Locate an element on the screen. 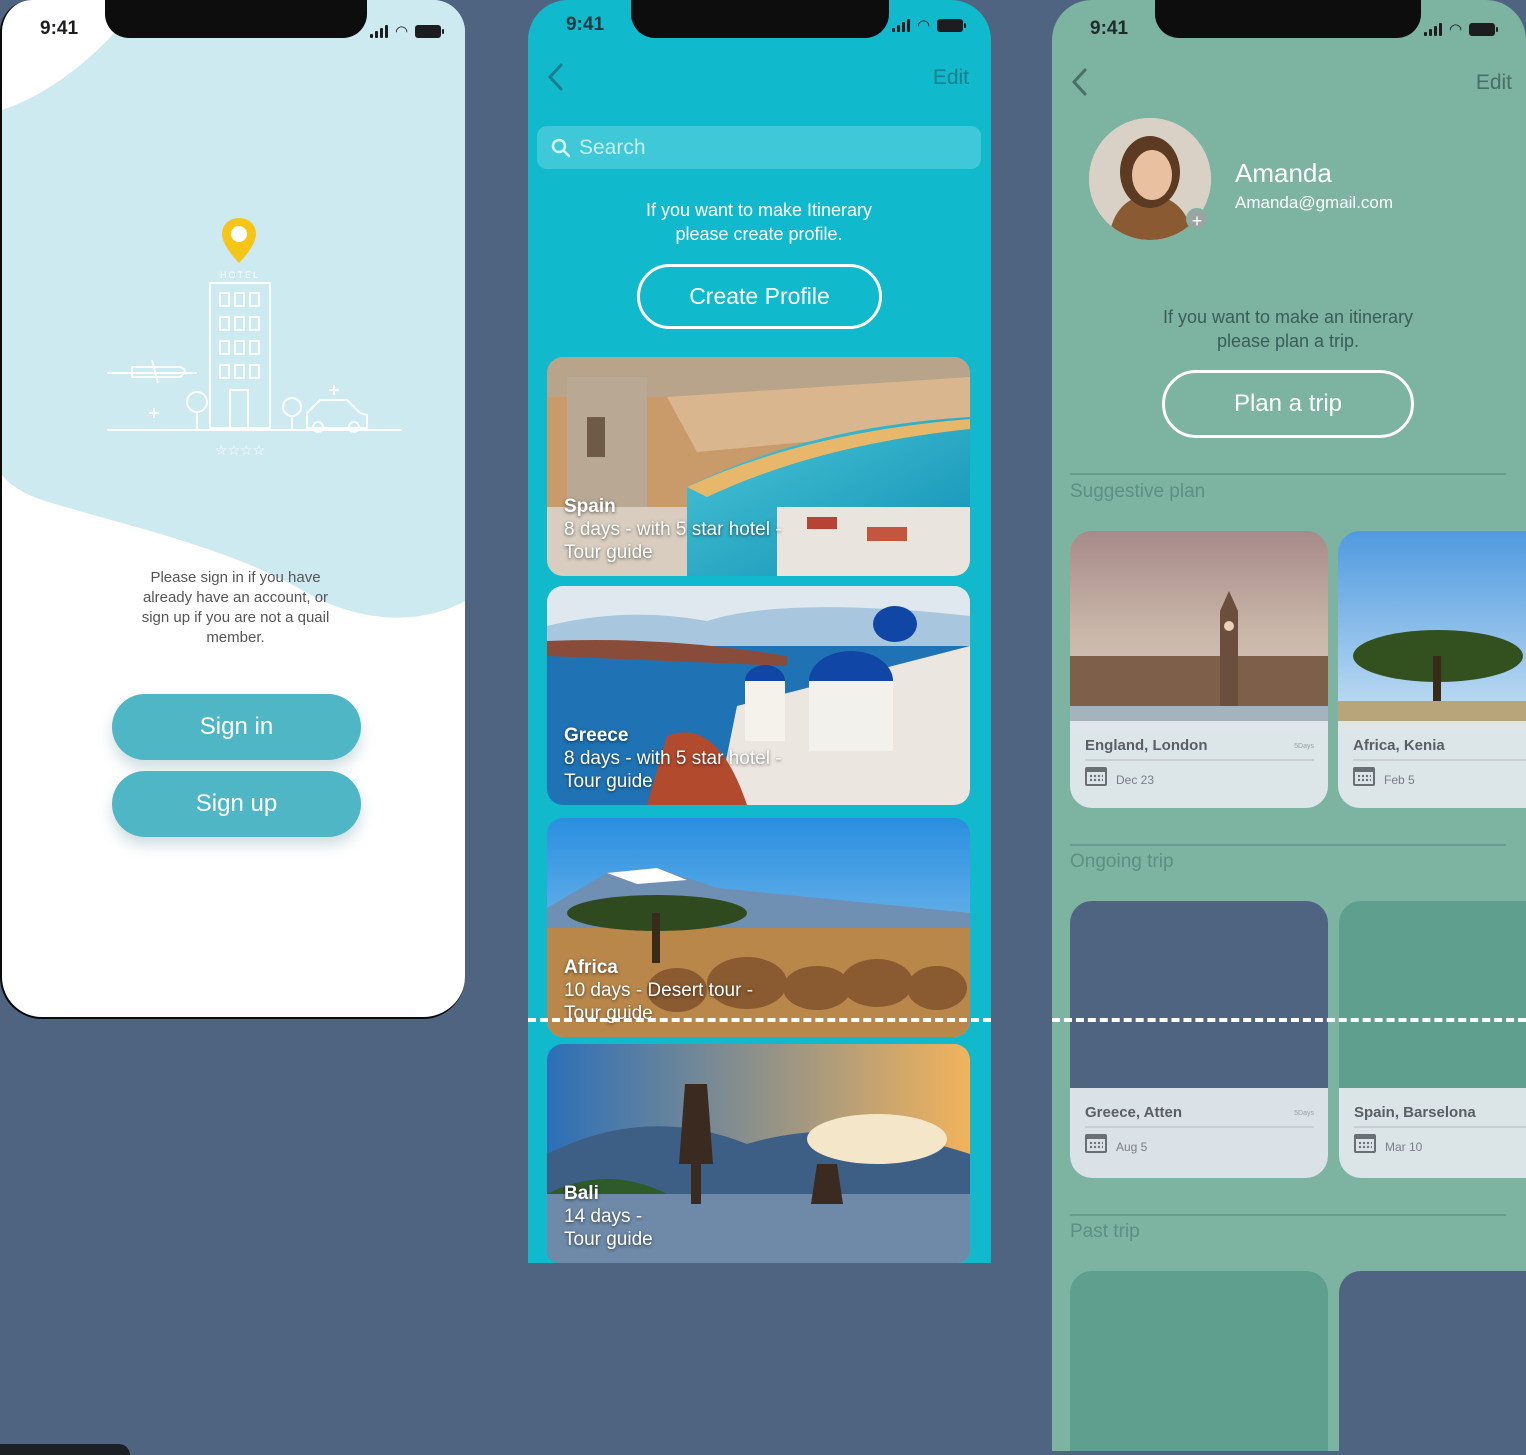 The image size is (1526, 1455). destination-country: Spain is located at coordinates (590, 506).